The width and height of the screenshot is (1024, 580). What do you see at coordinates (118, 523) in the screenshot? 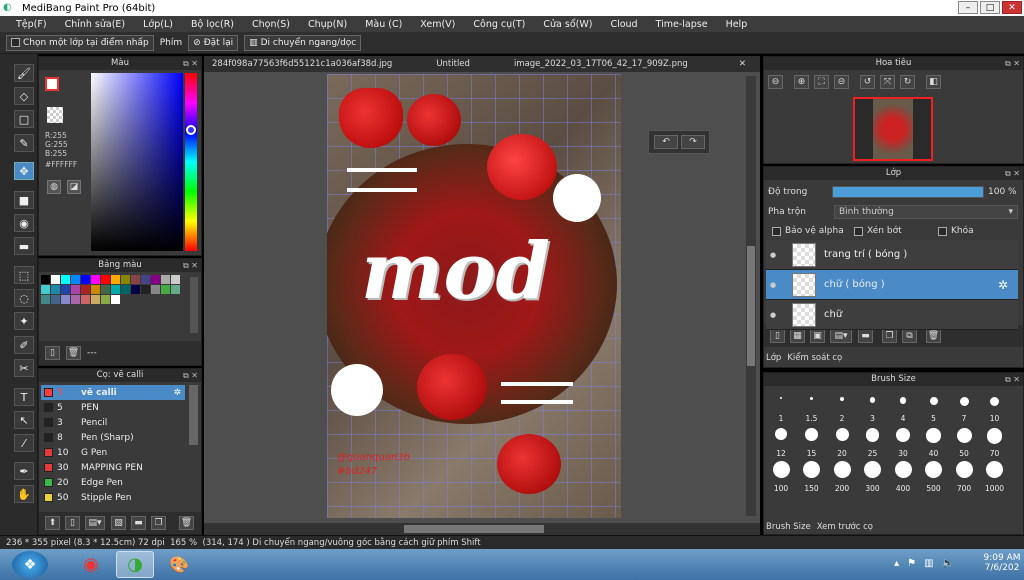
I see `brush-settings-icon: ▧` at bounding box center [118, 523].